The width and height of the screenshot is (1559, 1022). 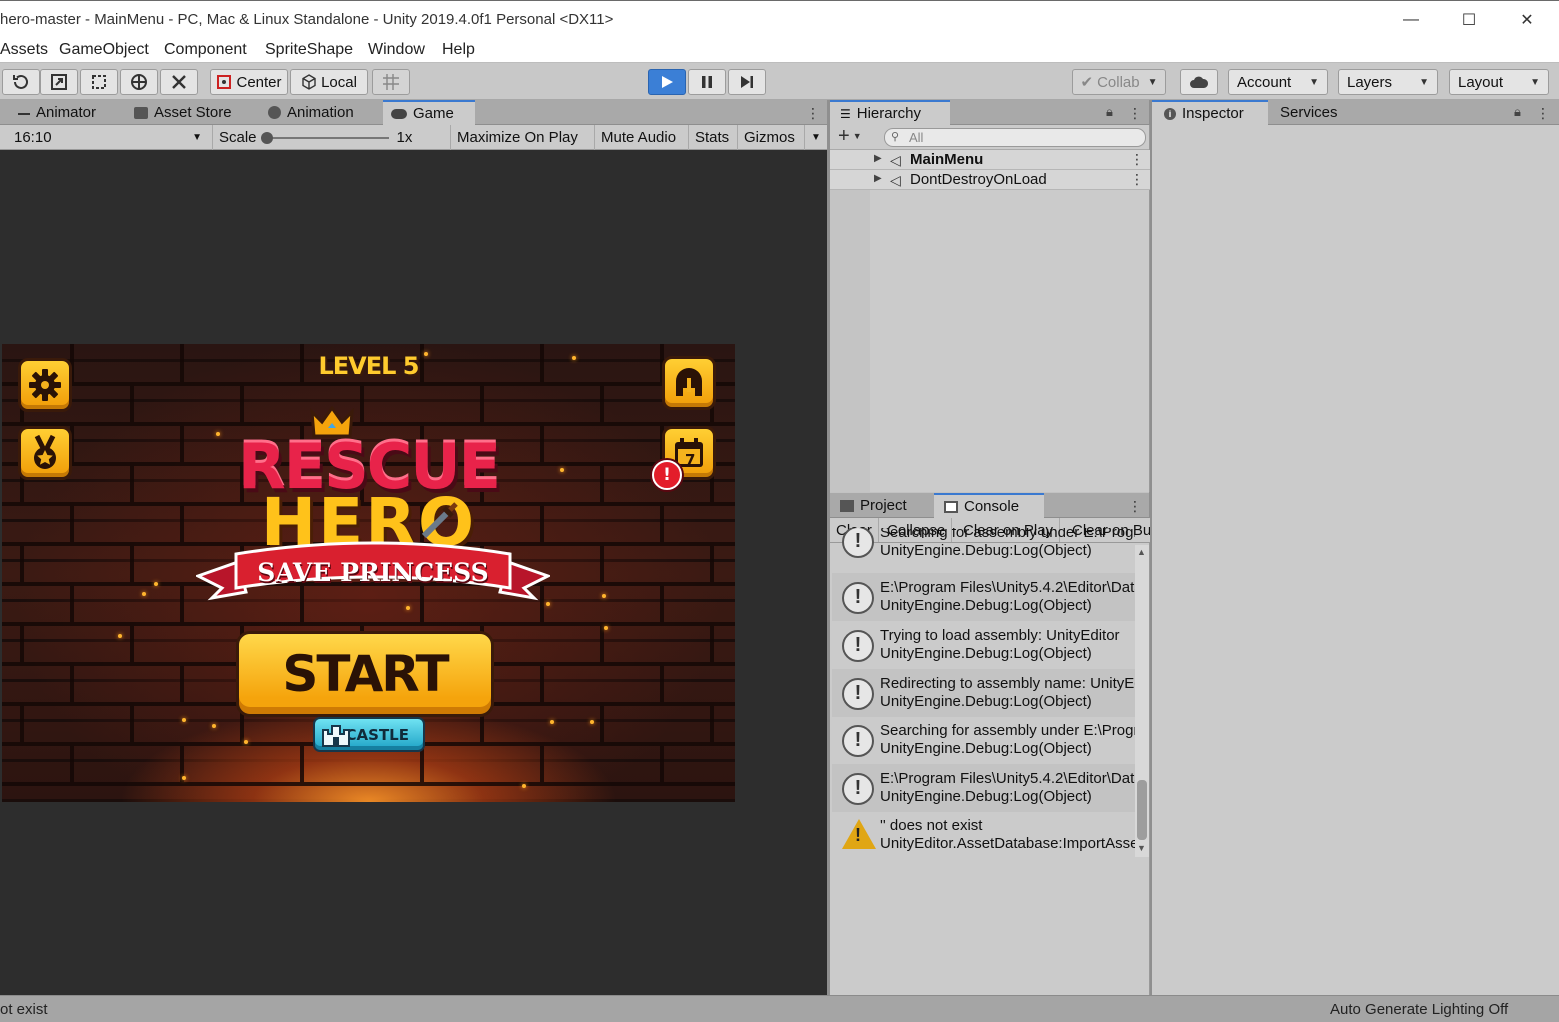 What do you see at coordinates (707, 82) in the screenshot?
I see `pause-button` at bounding box center [707, 82].